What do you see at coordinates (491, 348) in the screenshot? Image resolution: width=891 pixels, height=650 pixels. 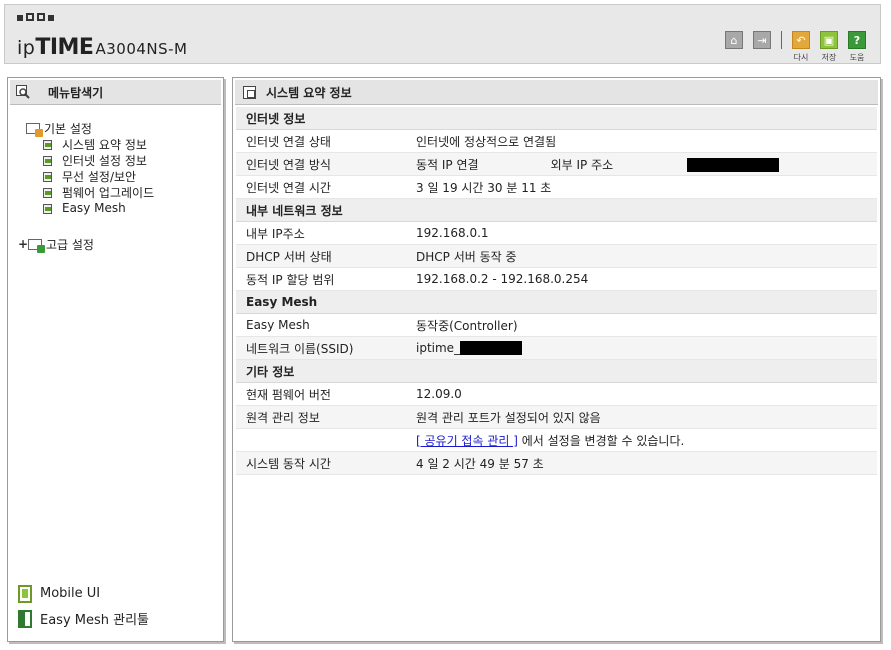 I see `redacted-ssid` at bounding box center [491, 348].